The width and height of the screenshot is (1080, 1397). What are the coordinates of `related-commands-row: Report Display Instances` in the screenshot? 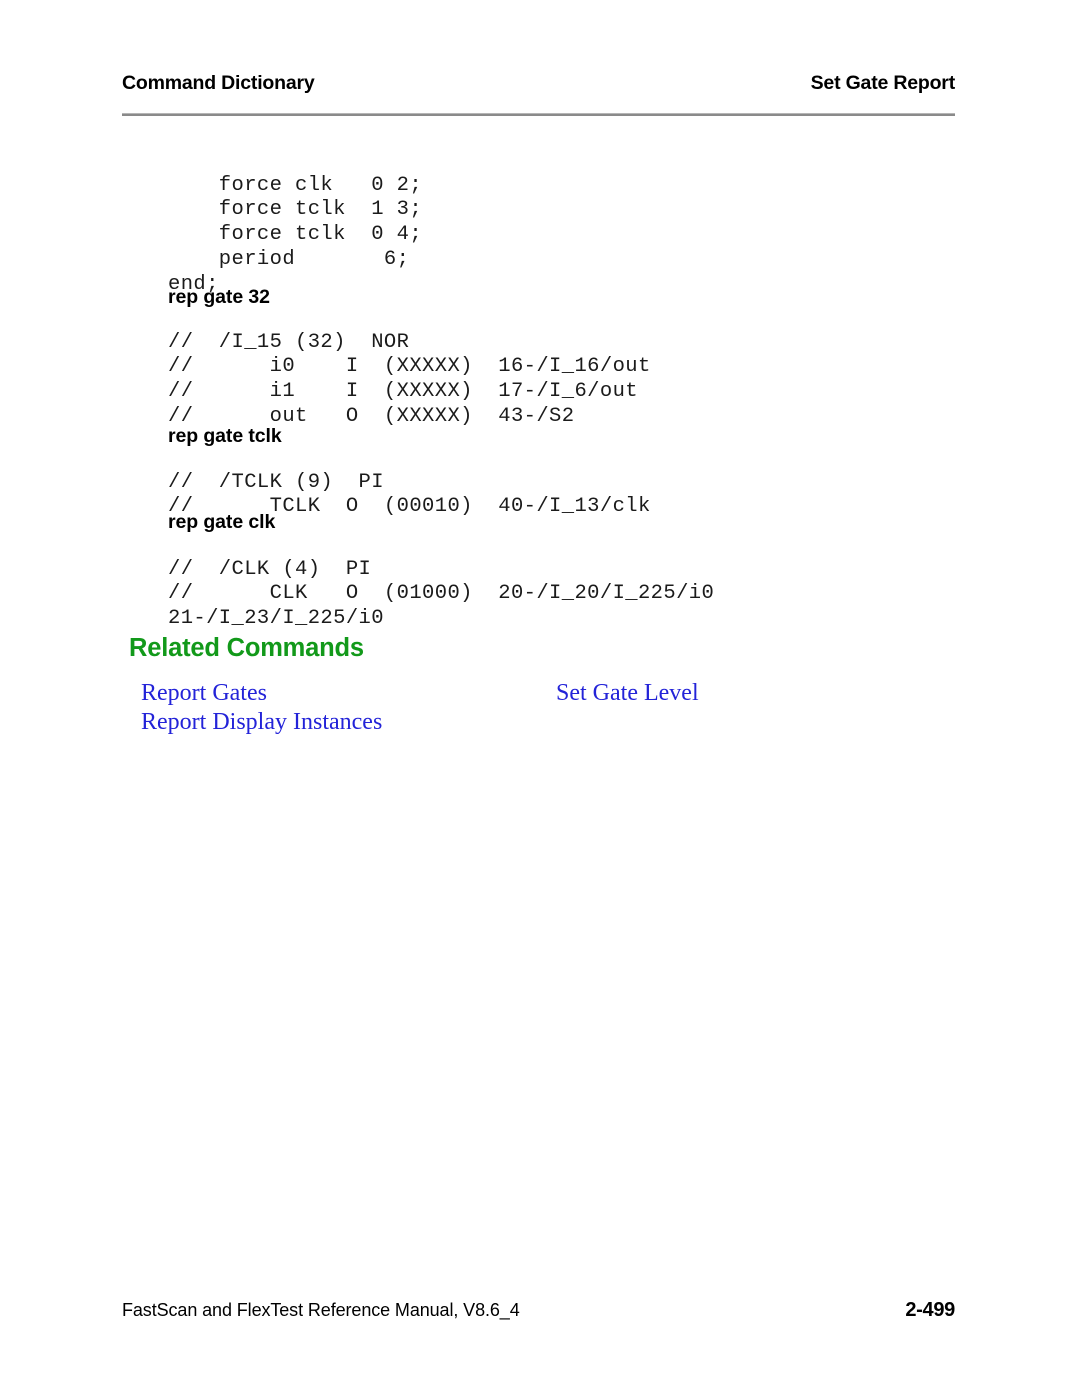 It's located at (491, 723).